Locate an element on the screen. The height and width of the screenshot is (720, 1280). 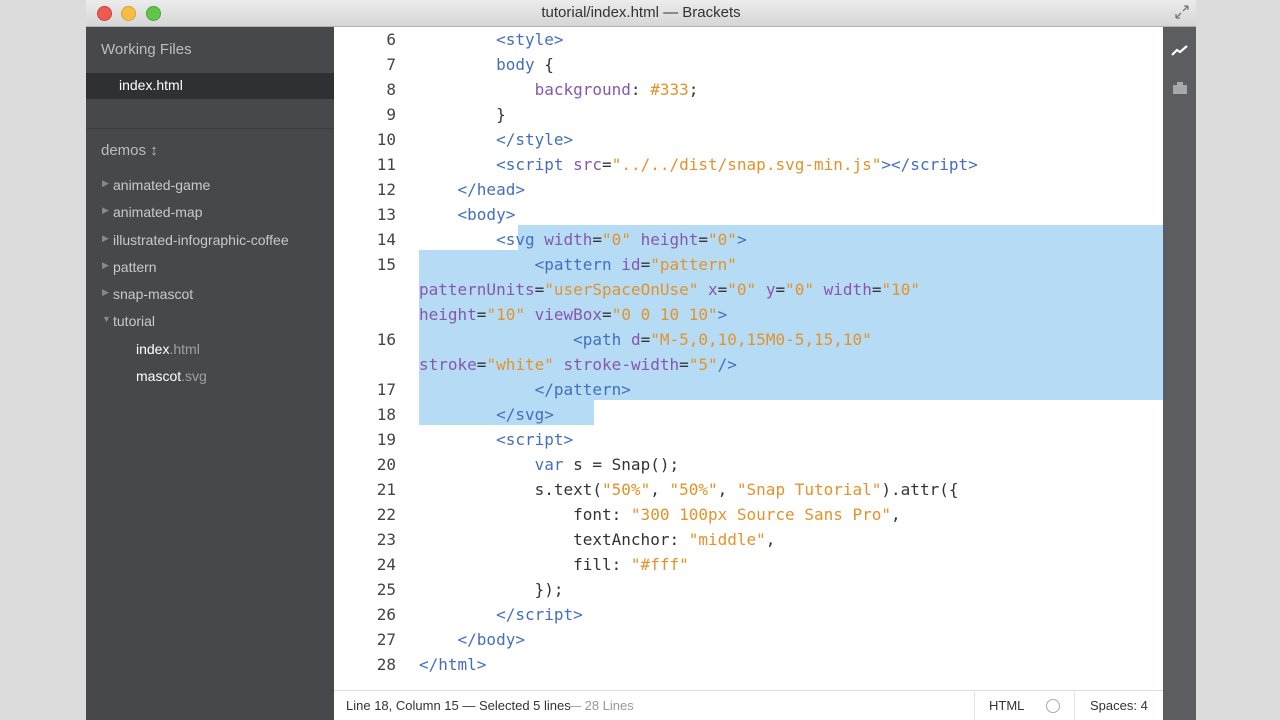
indent-setting: Spaces: 4 is located at coordinates (1119, 705).